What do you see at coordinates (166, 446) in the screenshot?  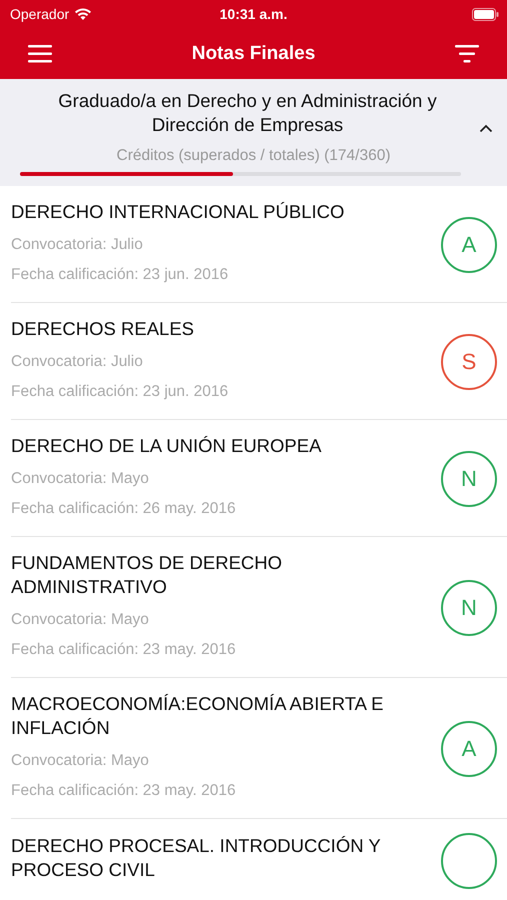 I see `subject-name: DERECHO DE LA UNIÓN EUROPEA` at bounding box center [166, 446].